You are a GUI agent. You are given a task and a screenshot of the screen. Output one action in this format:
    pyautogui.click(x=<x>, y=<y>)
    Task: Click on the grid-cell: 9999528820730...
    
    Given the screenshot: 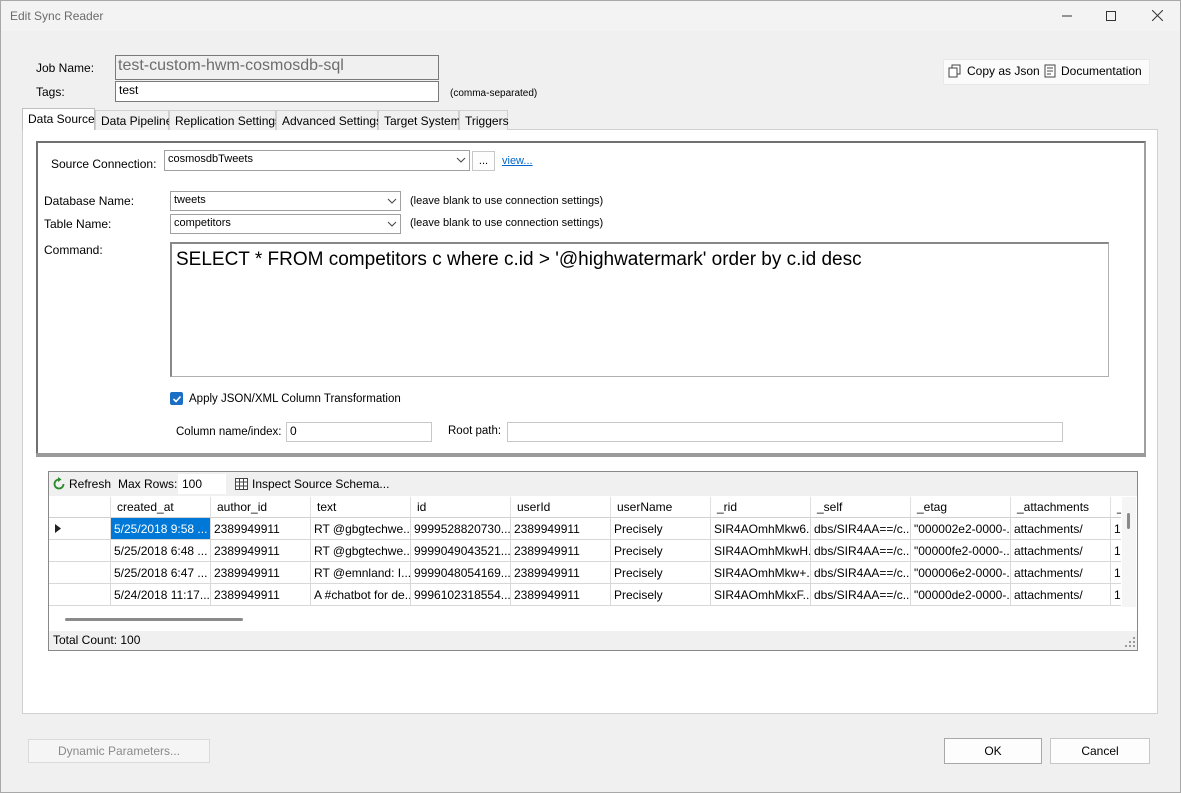 What is the action you would take?
    pyautogui.click(x=461, y=529)
    